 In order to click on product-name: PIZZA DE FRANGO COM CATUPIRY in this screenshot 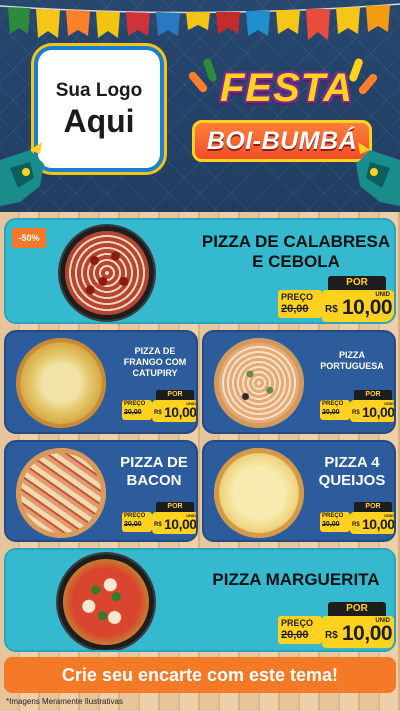, I will do `click(154, 362)`.